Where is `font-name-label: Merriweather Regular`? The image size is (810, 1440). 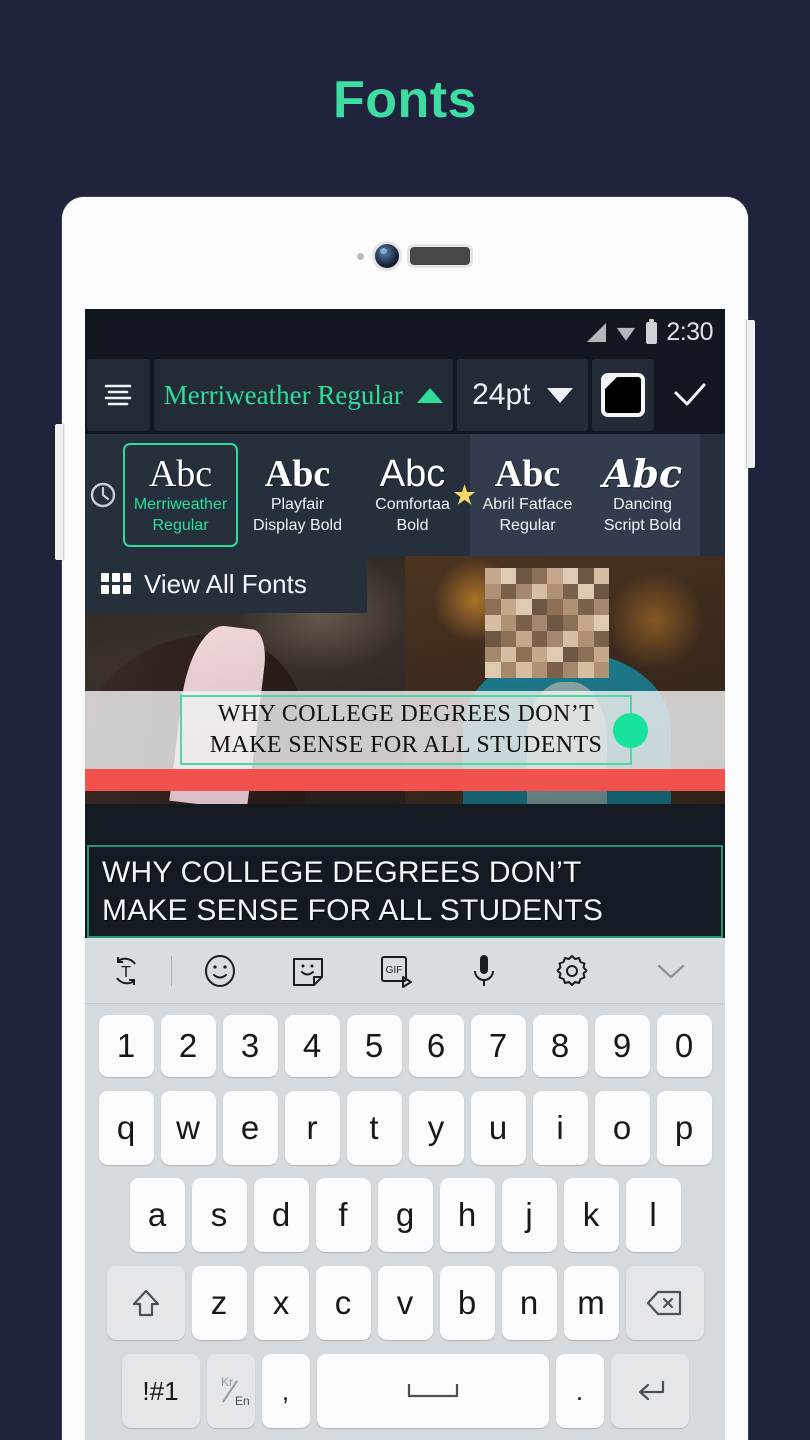 font-name-label: Merriweather Regular is located at coordinates (283, 394).